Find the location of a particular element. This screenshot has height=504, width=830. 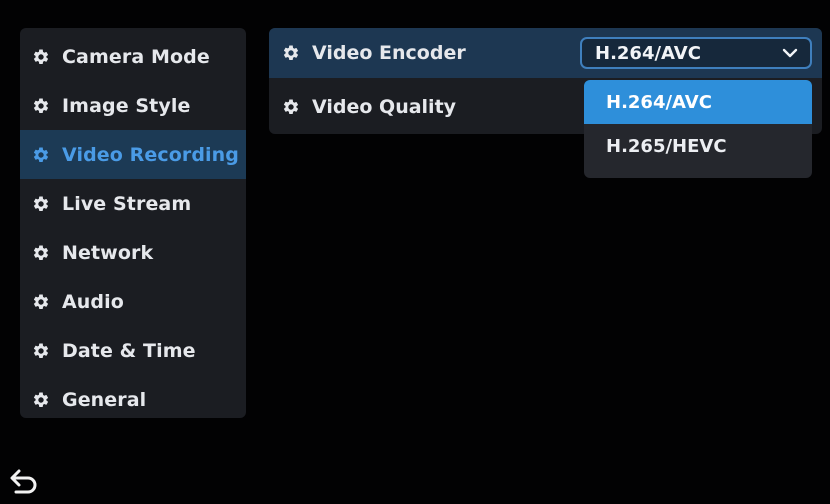

sidebar-item-network: Network is located at coordinates (133, 252).